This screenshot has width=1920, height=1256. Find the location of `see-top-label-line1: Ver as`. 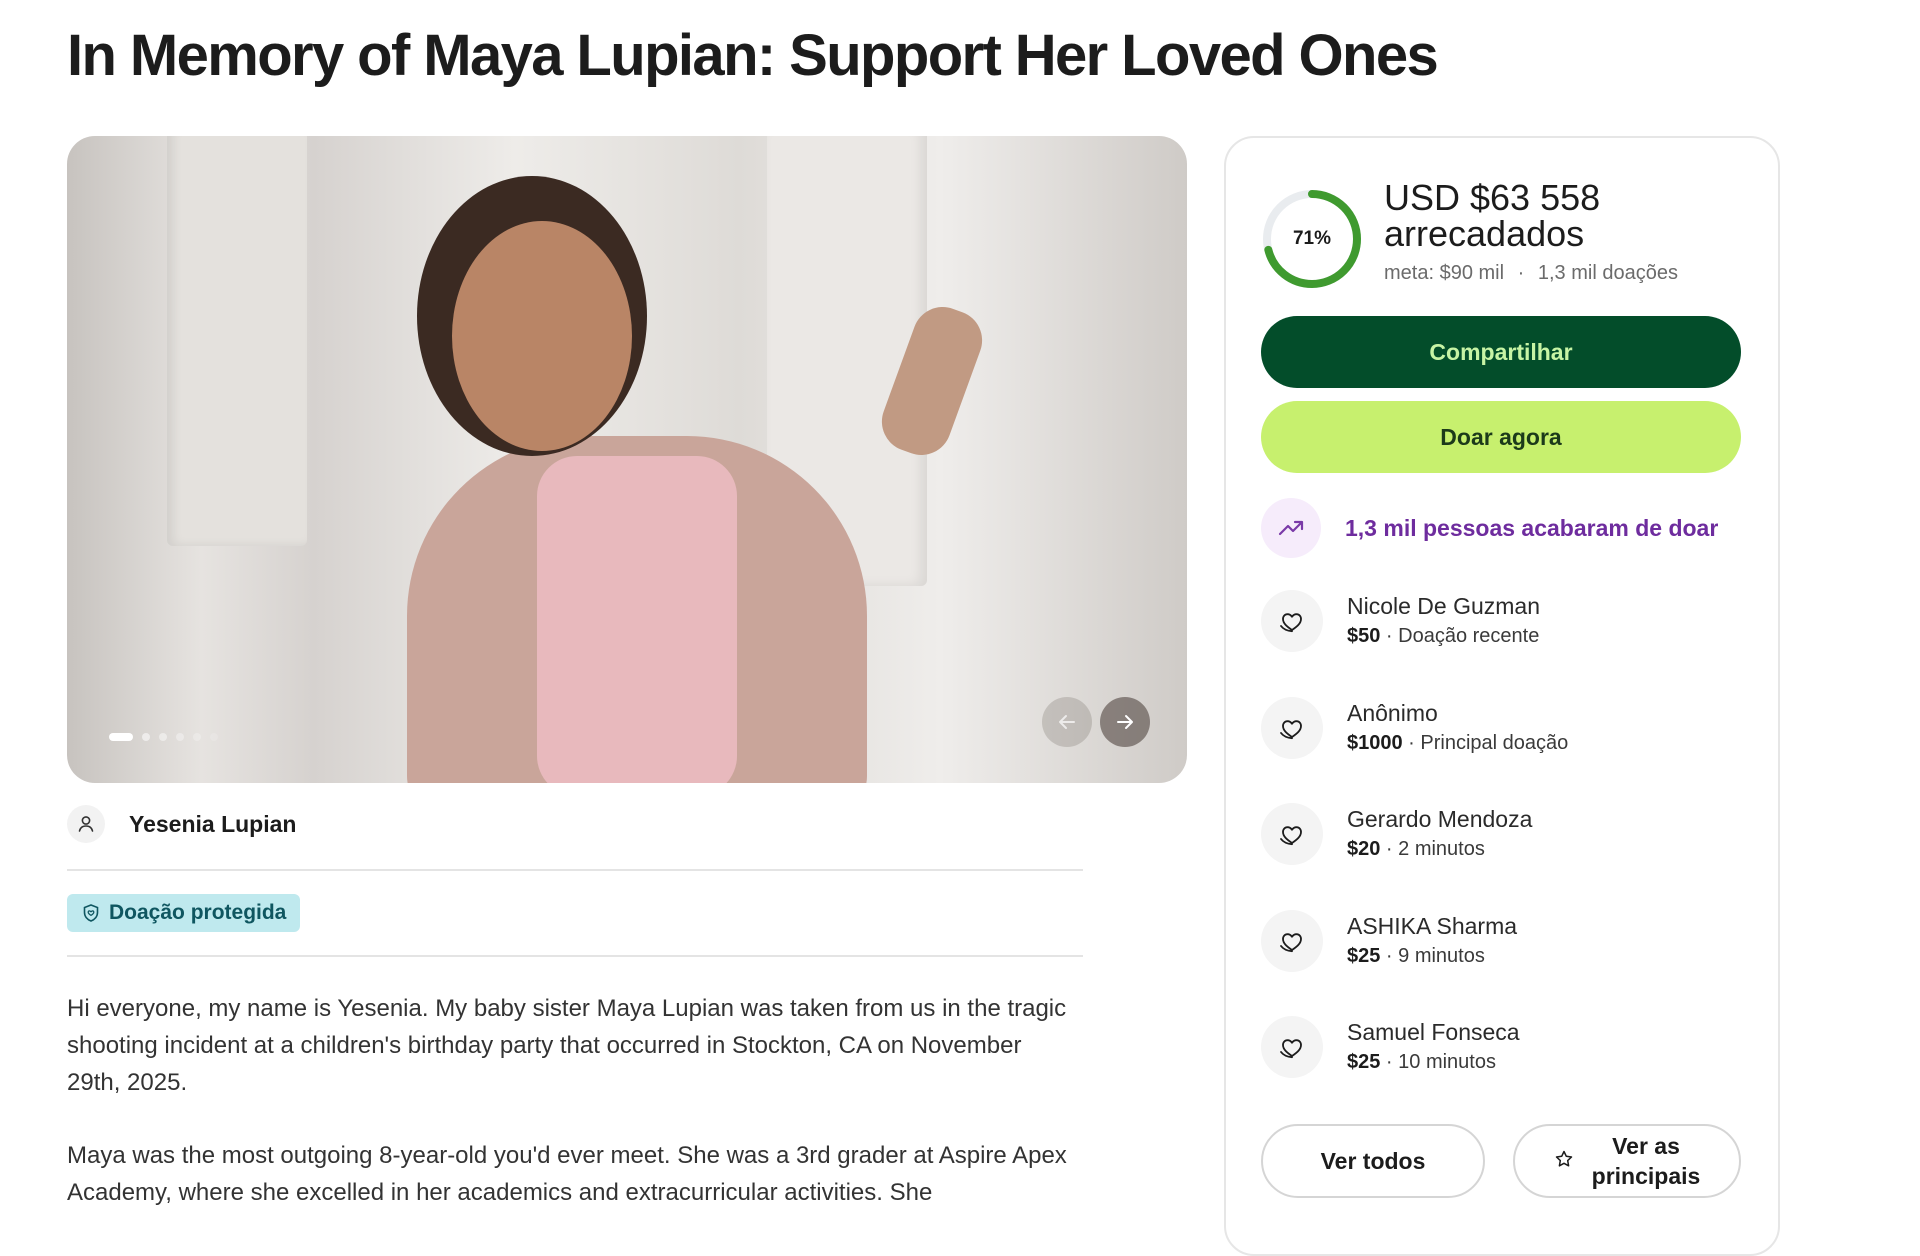

see-top-label-line1: Ver as is located at coordinates (1646, 1146).